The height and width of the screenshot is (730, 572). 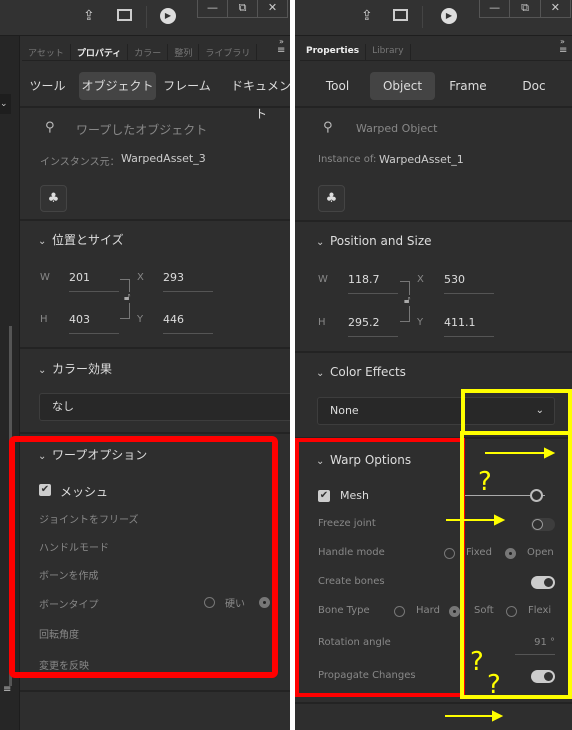 I want to click on position-size-header: ⌄ 位置とサイズ, so click(x=81, y=239).